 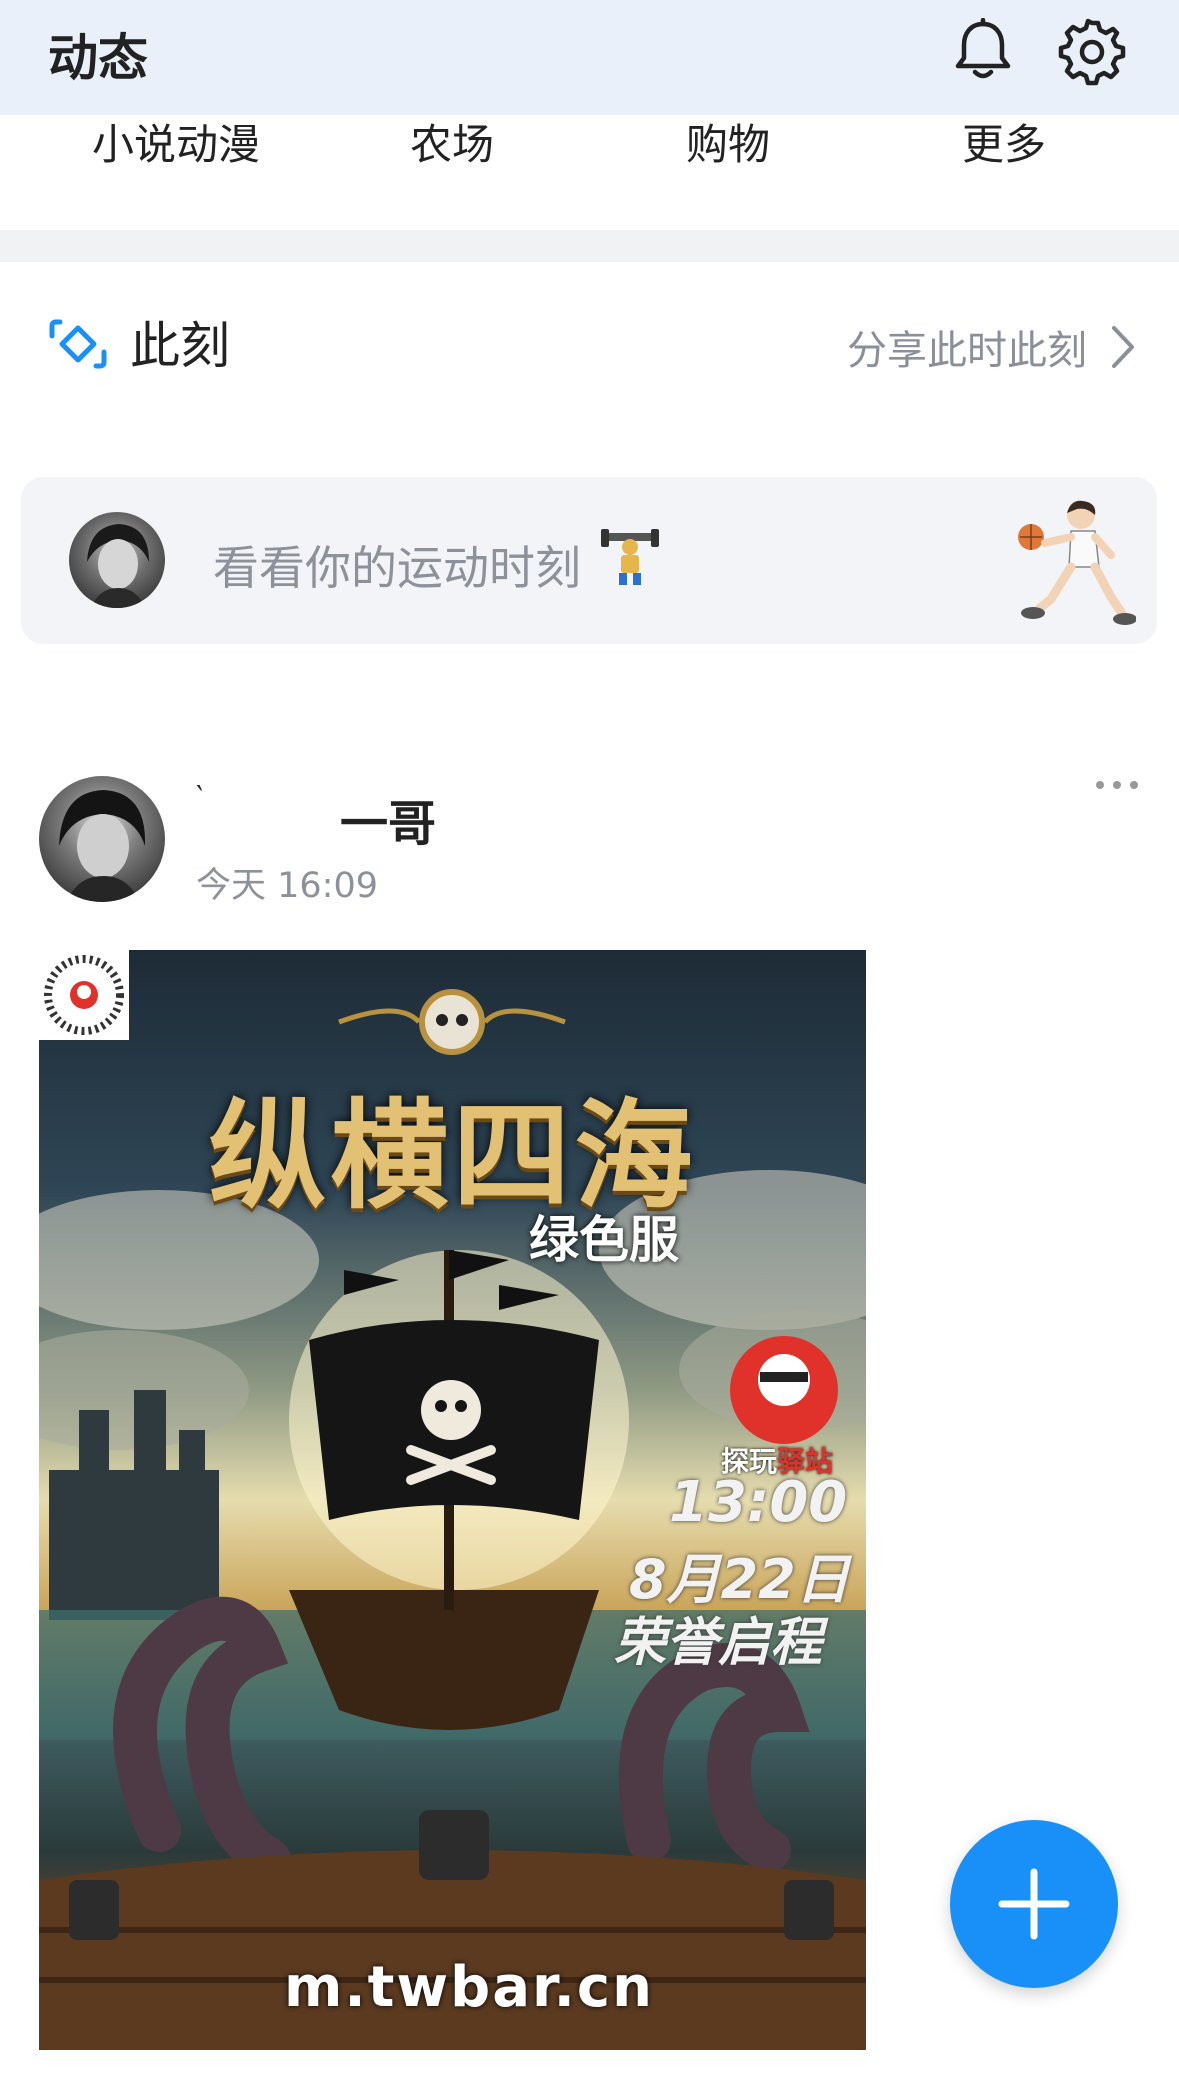 What do you see at coordinates (388, 819) in the screenshot?
I see `author-name: 一哥` at bounding box center [388, 819].